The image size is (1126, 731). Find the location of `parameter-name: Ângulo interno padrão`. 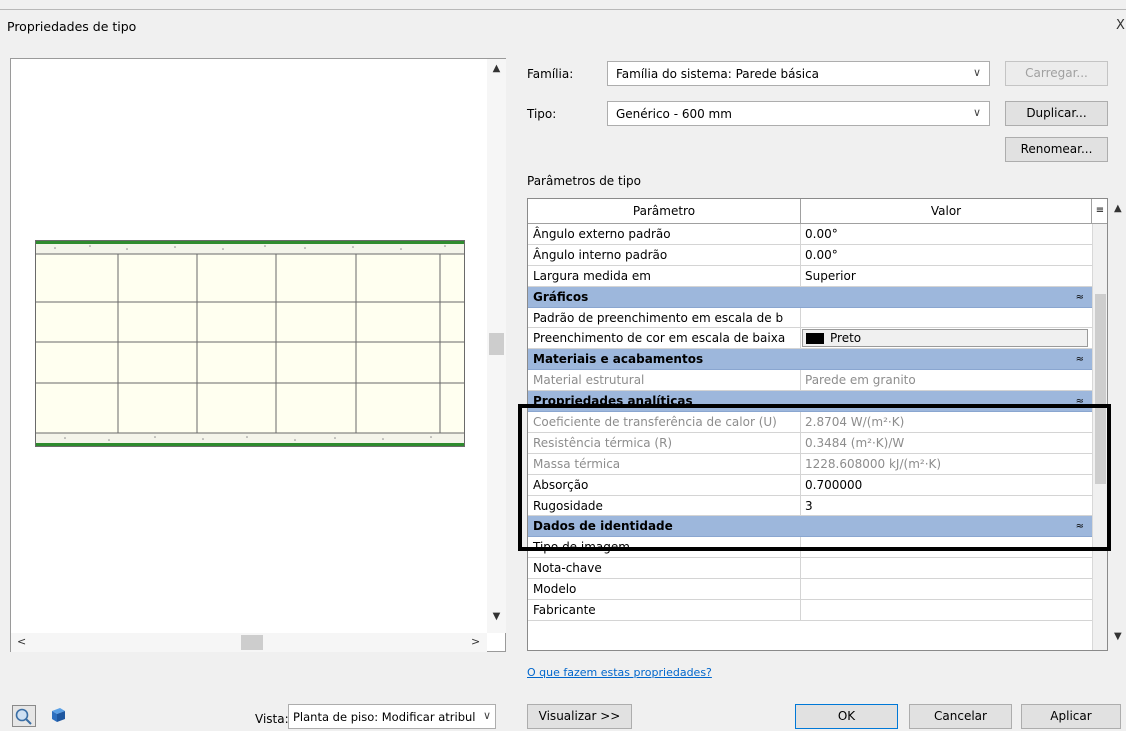

parameter-name: Ângulo interno padrão is located at coordinates (664, 254).